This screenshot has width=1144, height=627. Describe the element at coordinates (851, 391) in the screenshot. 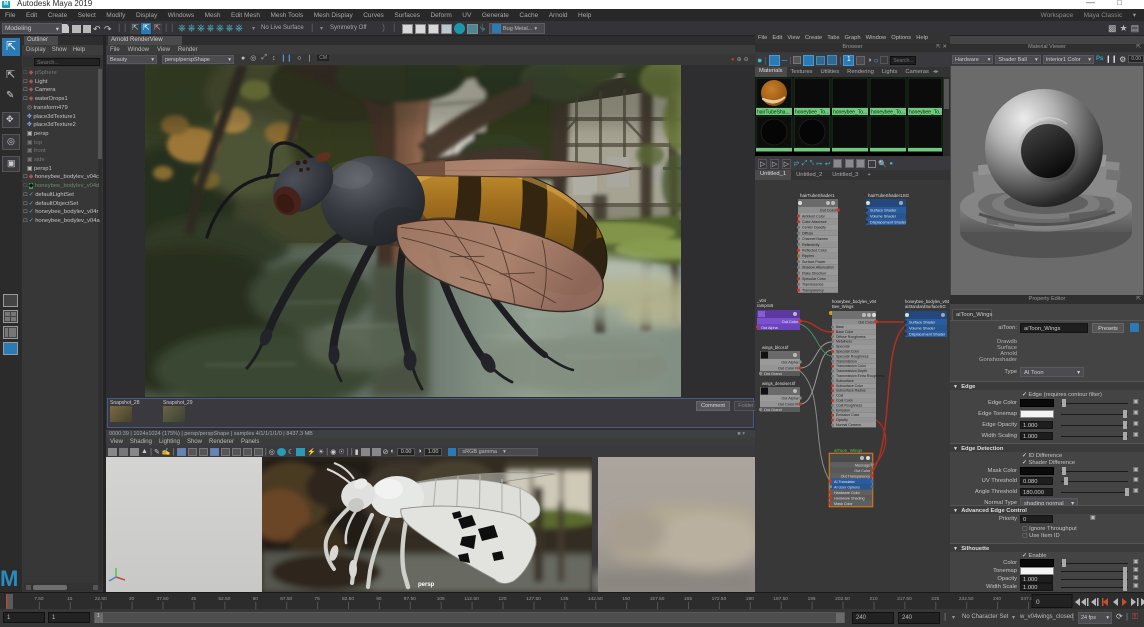

I see `svg-text: Subsurface Radius` at that location.